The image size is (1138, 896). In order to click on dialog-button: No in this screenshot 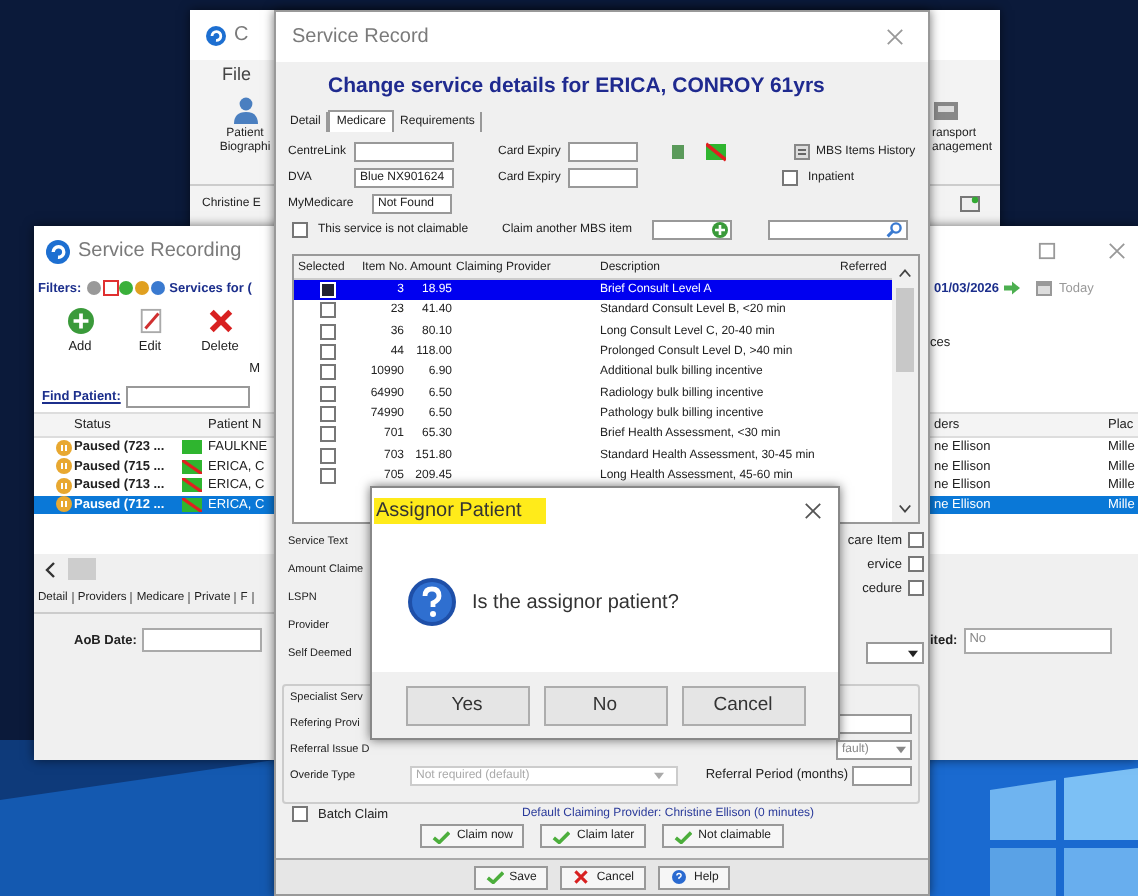, I will do `click(605, 705)`.